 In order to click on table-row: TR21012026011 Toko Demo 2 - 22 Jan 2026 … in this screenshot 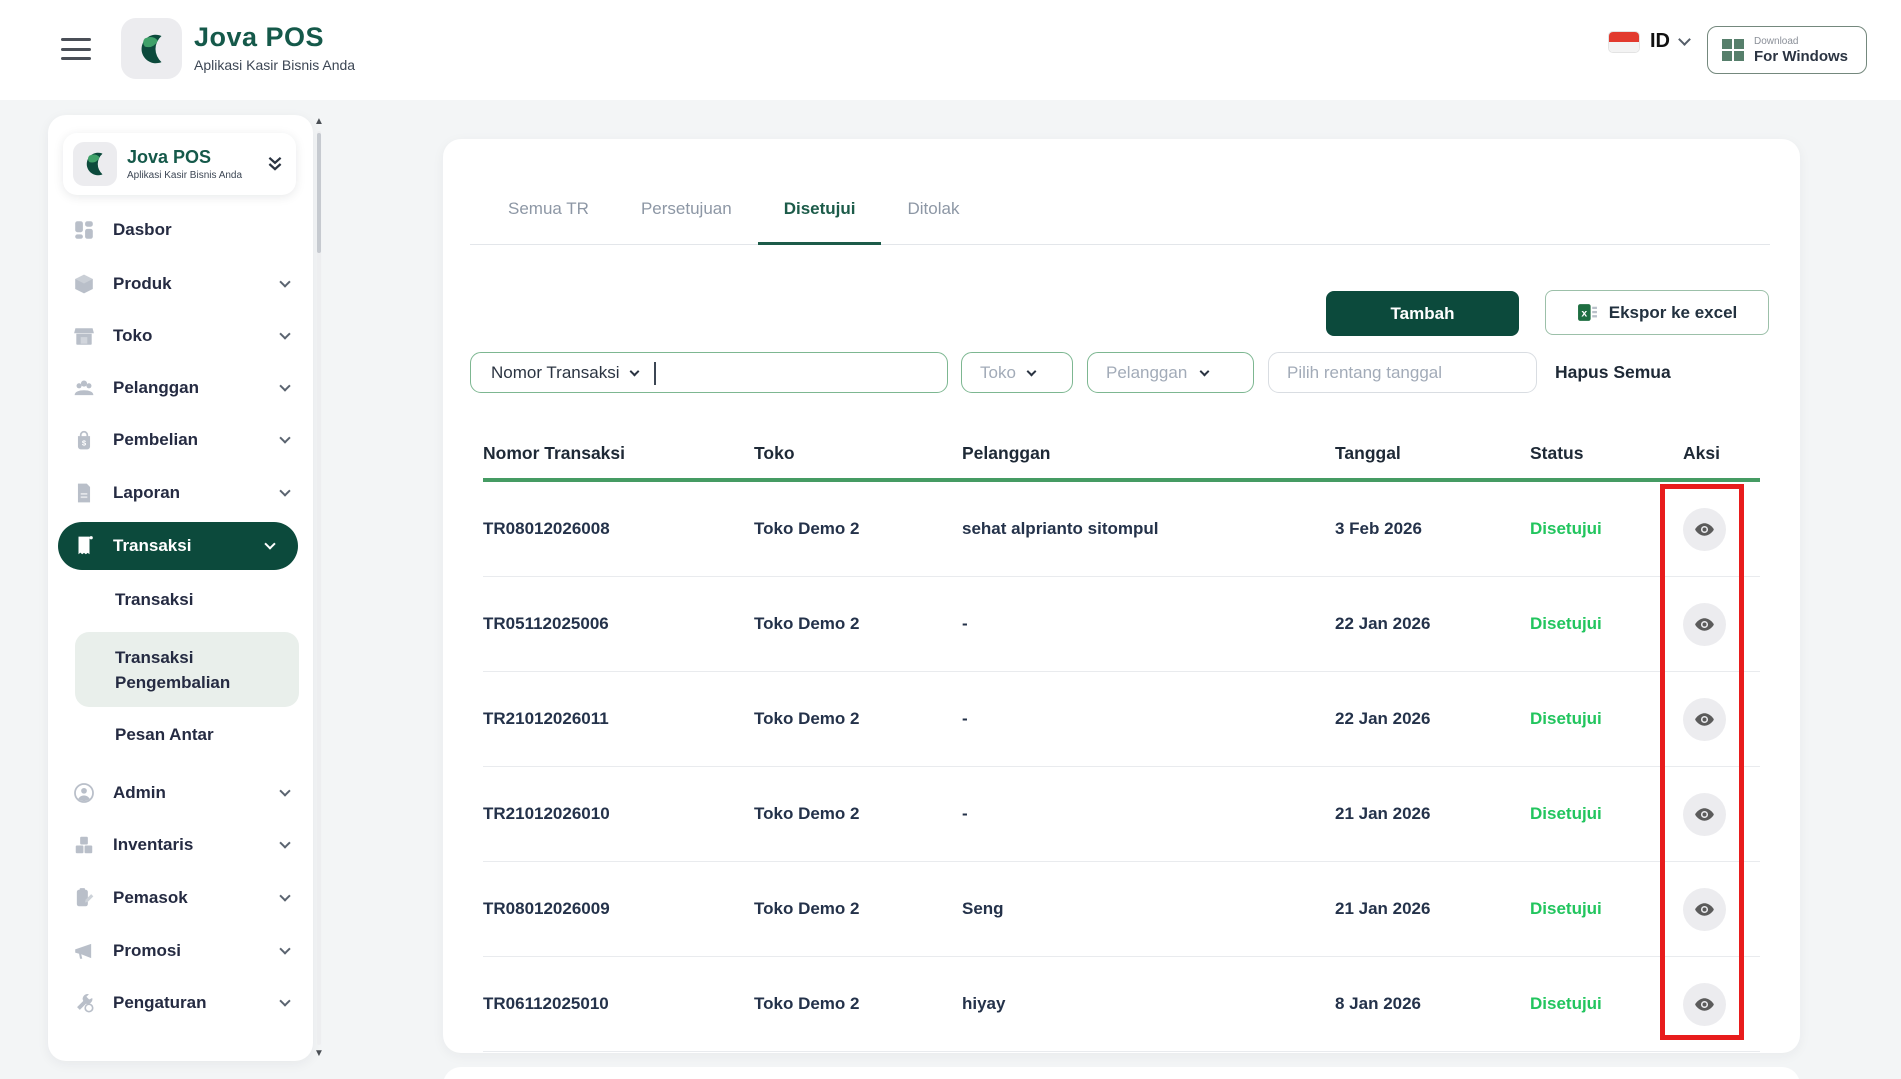, I will do `click(1121, 719)`.